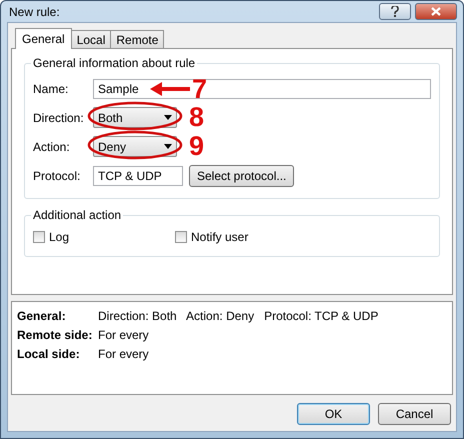  What do you see at coordinates (262, 88) in the screenshot?
I see `input-field: Sample 7` at bounding box center [262, 88].